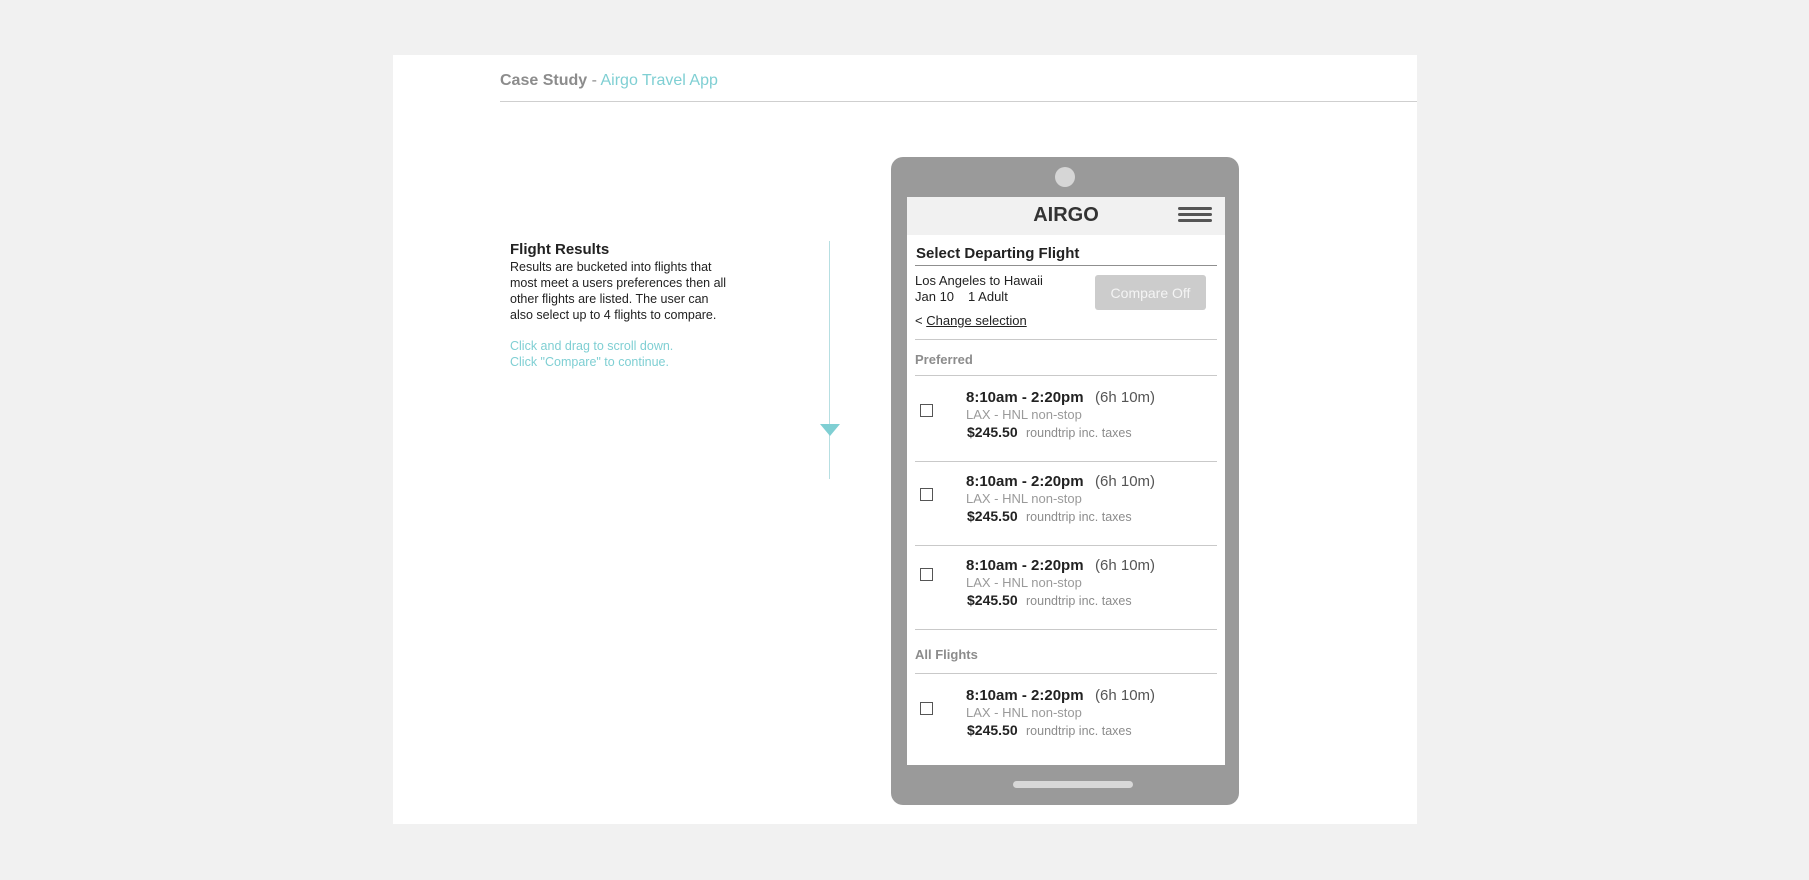 This screenshot has height=880, width=1809. I want to click on app-bar: AIRGO, so click(1066, 216).